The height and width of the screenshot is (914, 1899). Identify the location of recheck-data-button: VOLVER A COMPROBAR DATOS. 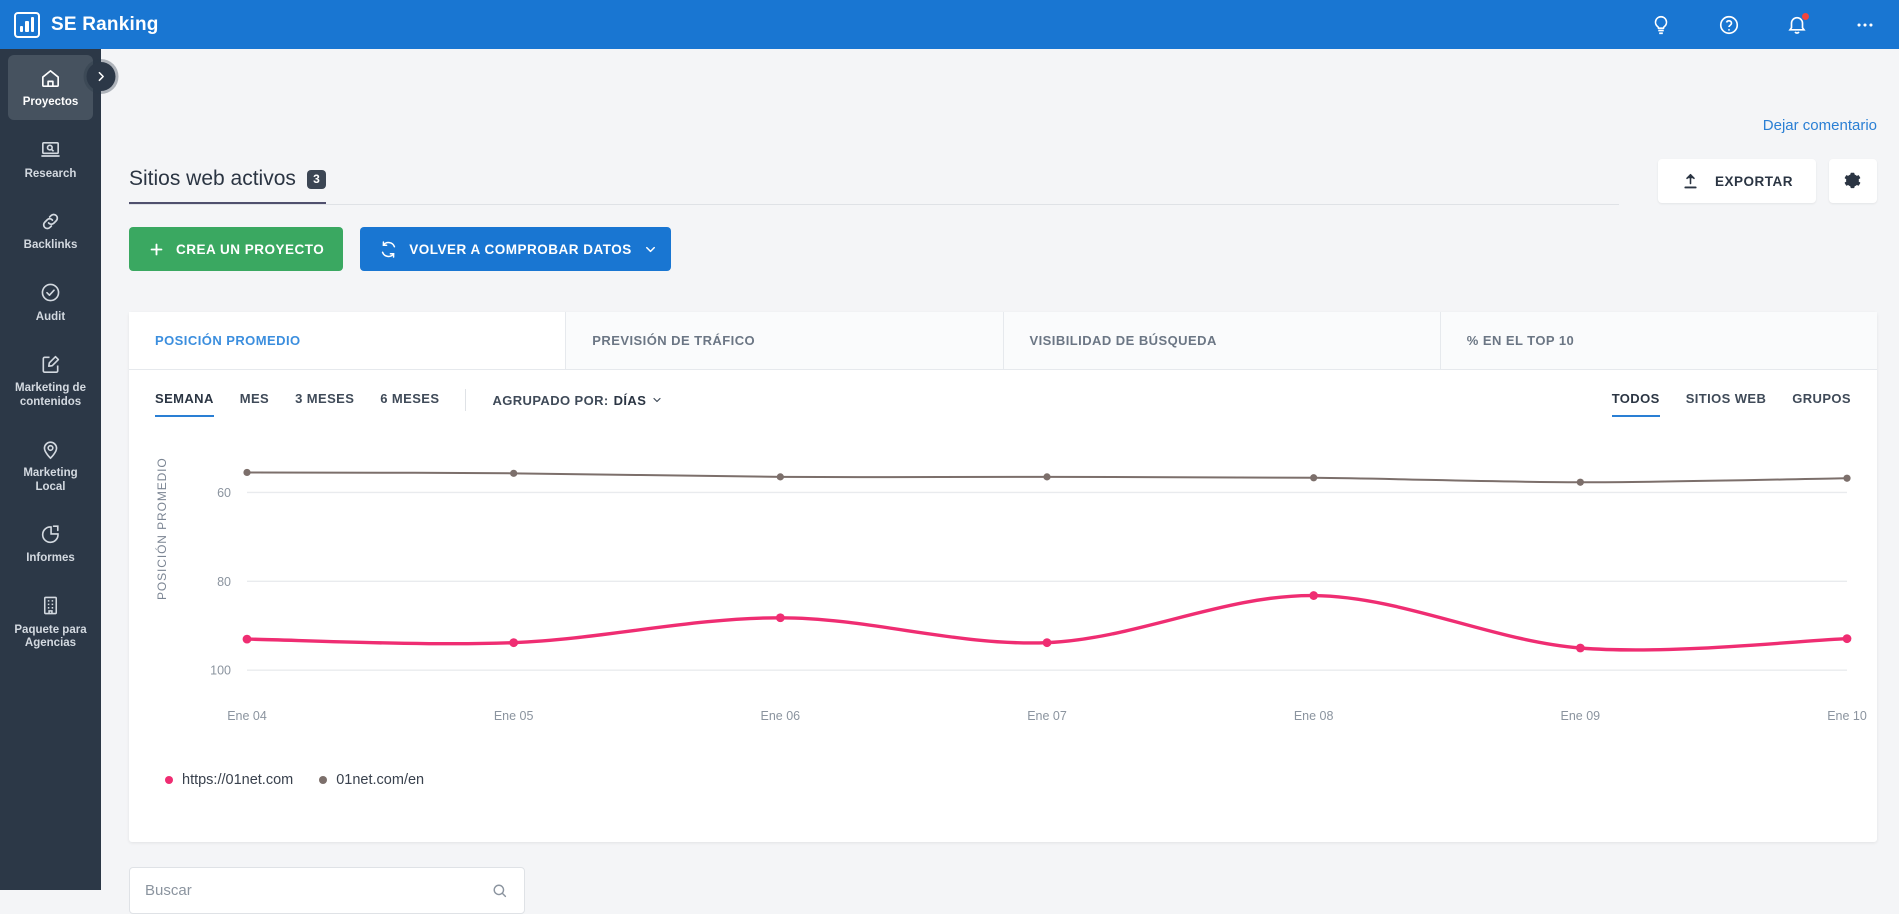
(515, 249).